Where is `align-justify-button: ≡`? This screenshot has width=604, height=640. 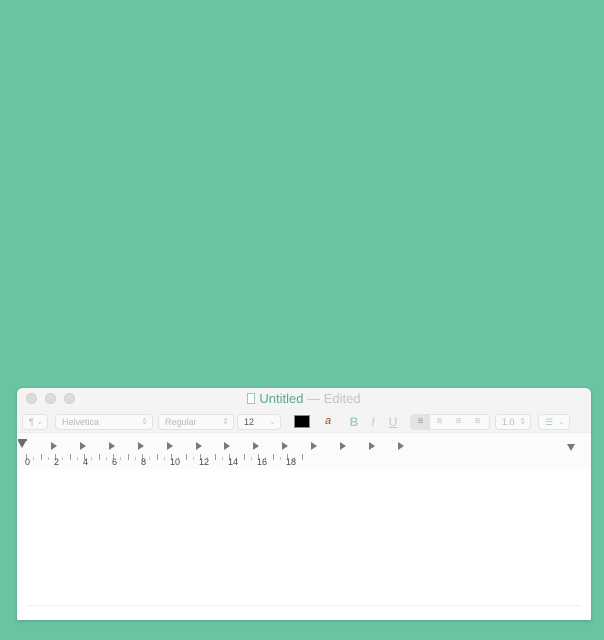
align-justify-button: ≡ is located at coordinates (477, 422).